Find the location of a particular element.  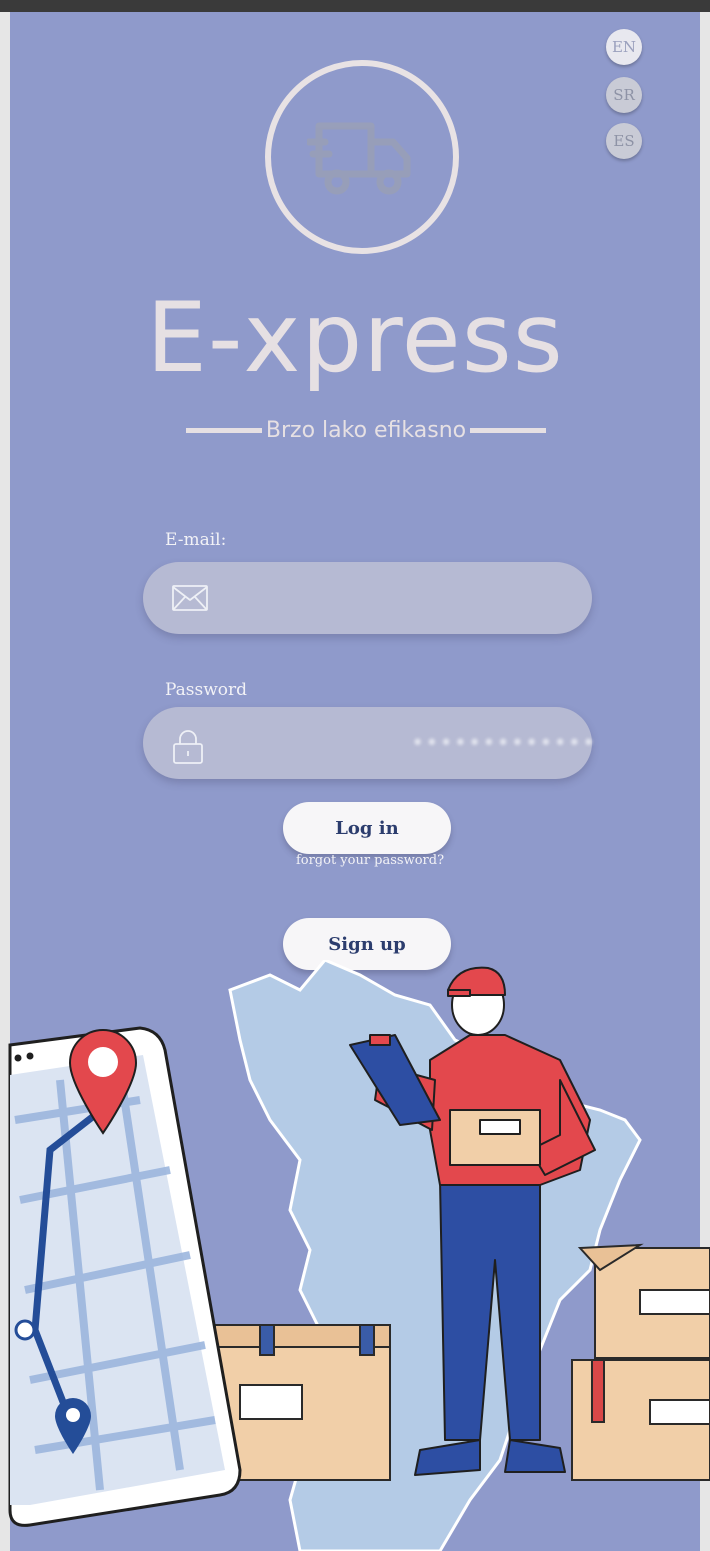

email-field is located at coordinates (367, 598).